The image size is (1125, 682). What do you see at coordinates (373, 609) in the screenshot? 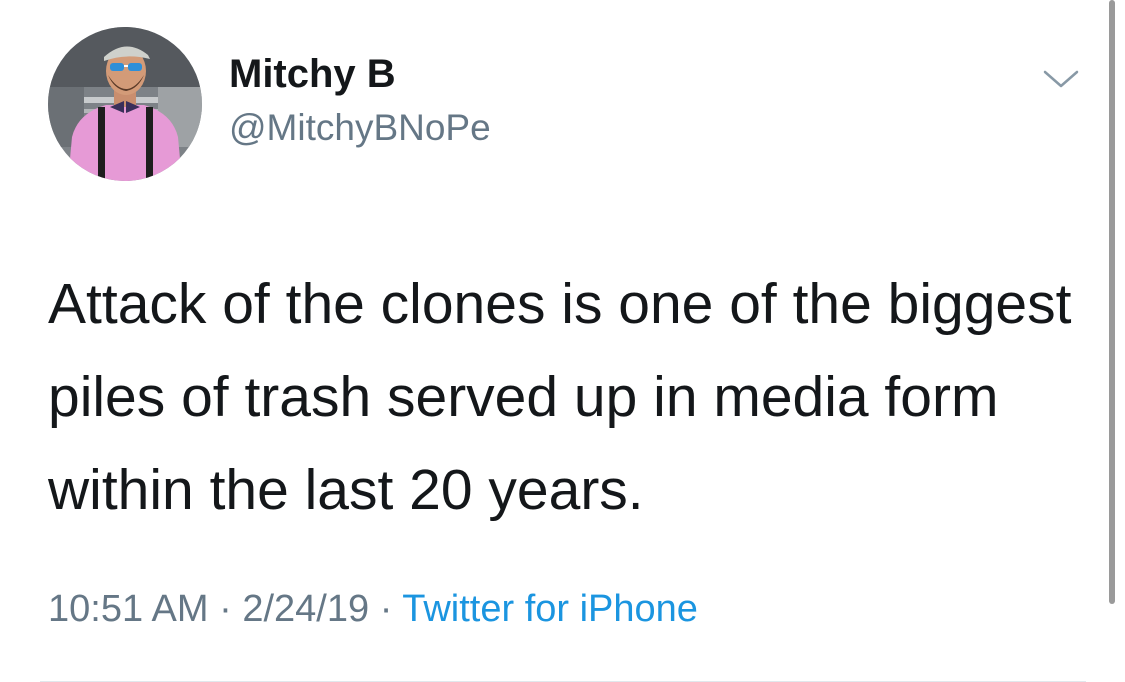
I see `tweet-meta: 10:51 AM · 2/24/19 · Twitter for iPhone` at bounding box center [373, 609].